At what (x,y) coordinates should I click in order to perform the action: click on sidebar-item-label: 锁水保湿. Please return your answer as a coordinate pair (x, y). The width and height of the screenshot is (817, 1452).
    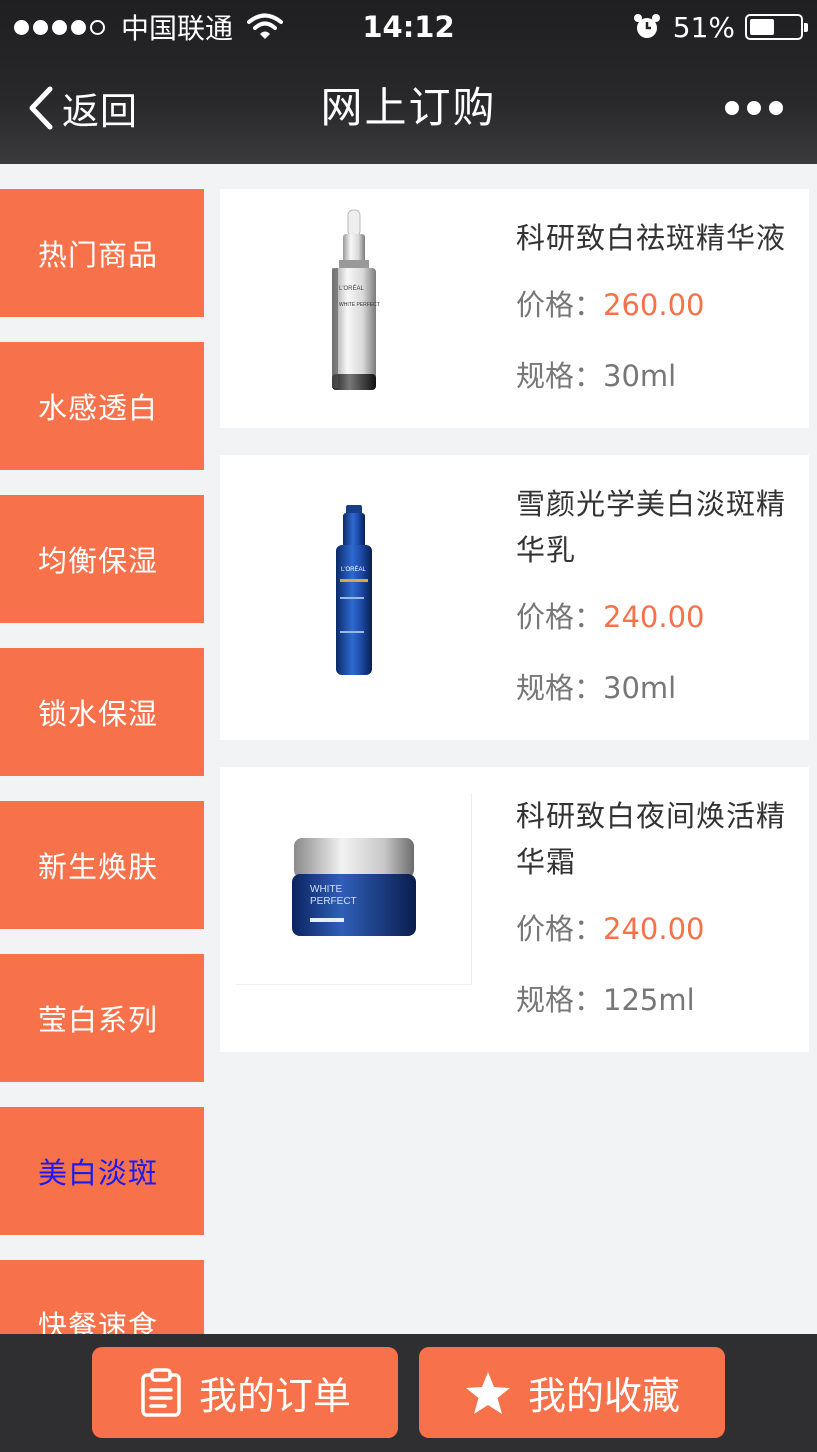
    Looking at the image, I should click on (97, 714).